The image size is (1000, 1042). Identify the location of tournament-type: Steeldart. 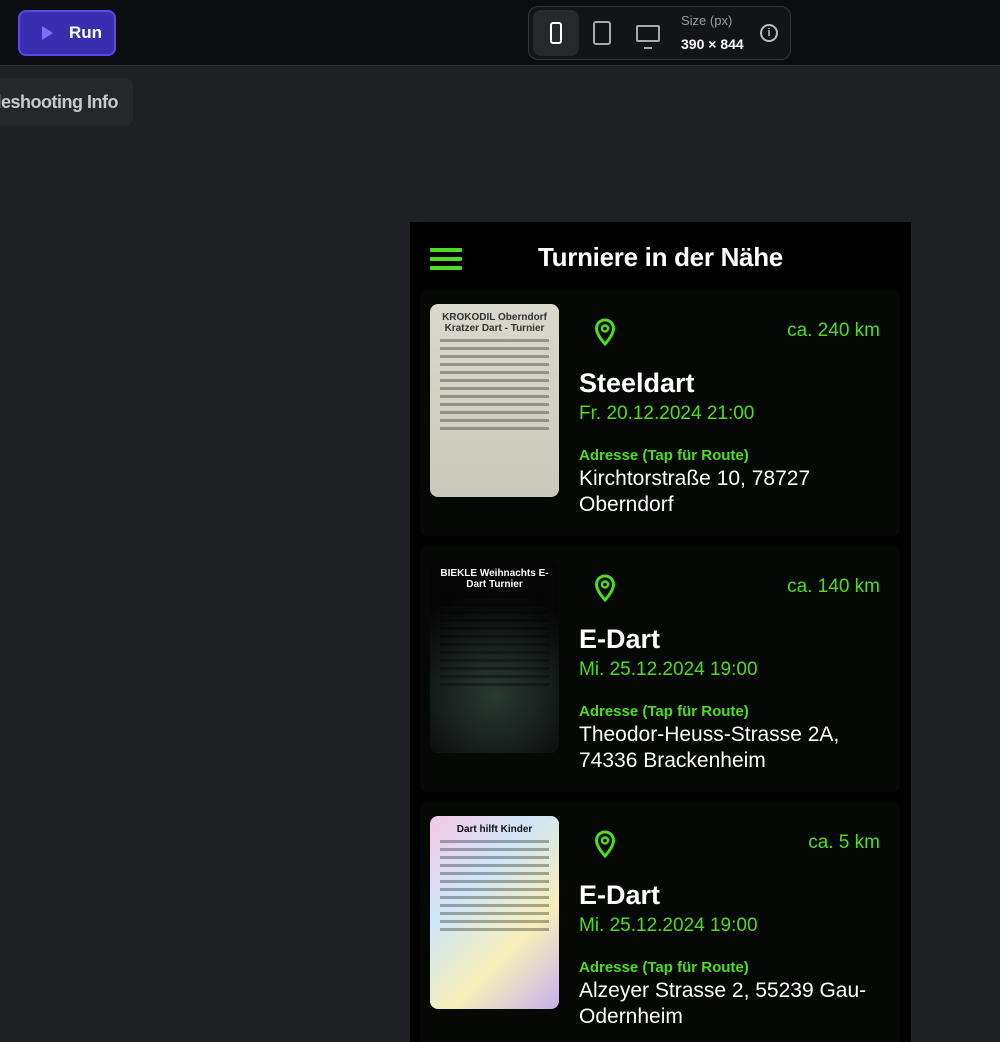
(637, 383).